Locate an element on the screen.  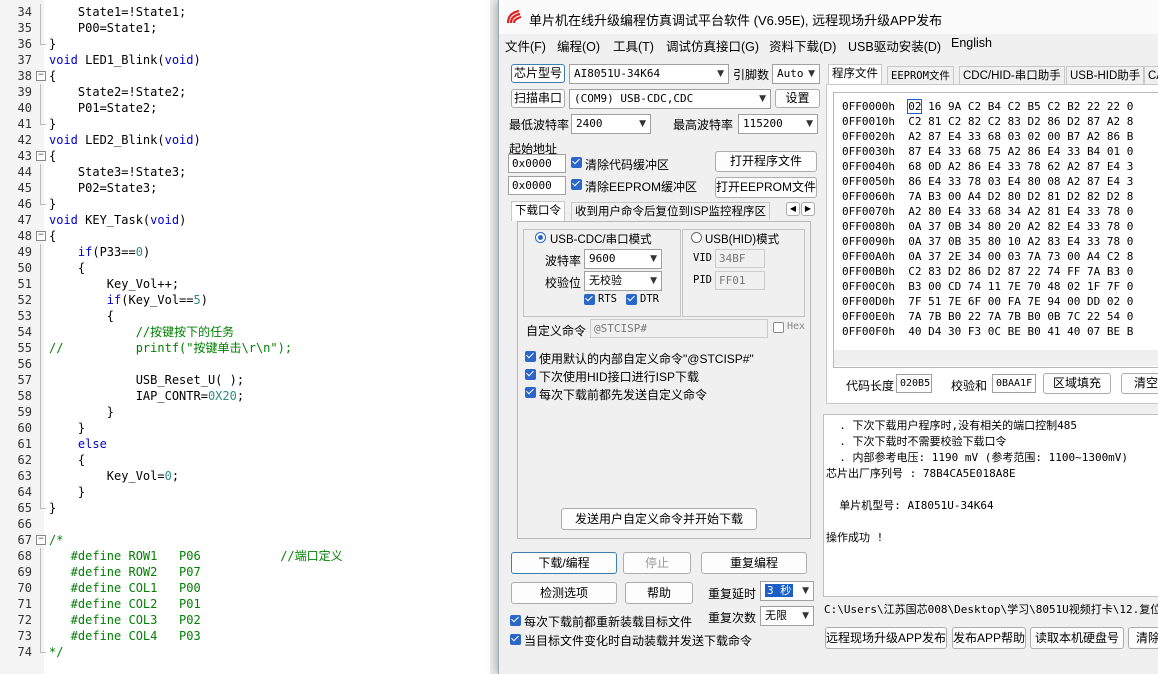
tab-program-file: 程序文件 is located at coordinates (855, 74).